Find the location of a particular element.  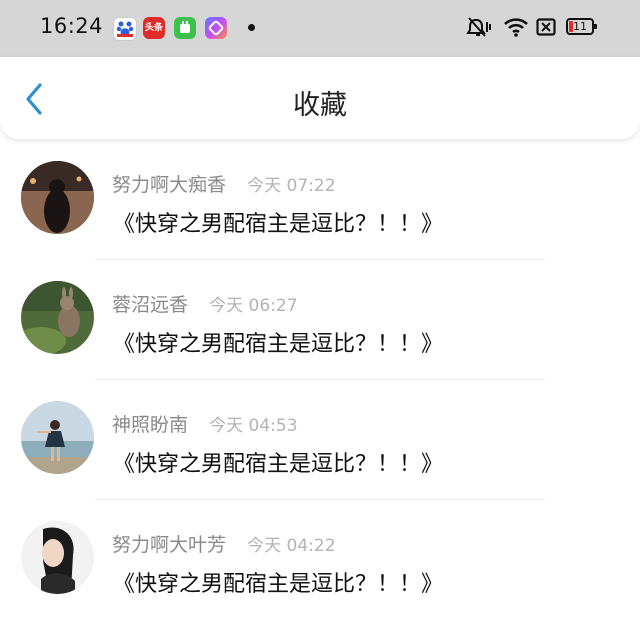

item-meta: 努力啊大痴香 今天 07:22 is located at coordinates (224, 183).